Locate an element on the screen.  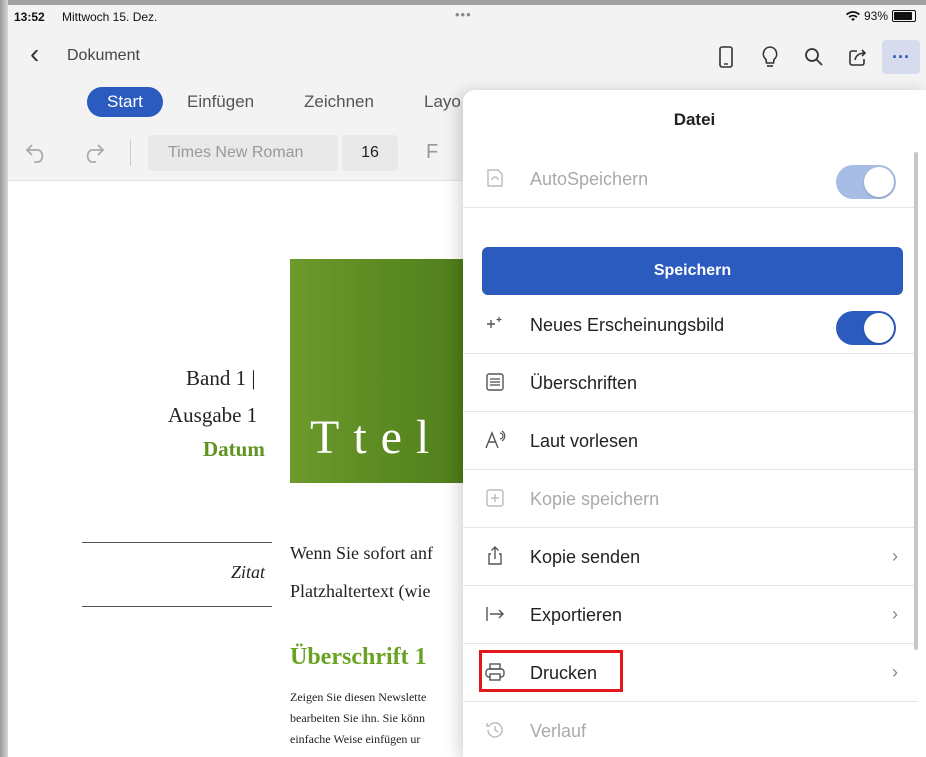
save-copy-label: Kopie speichern is located at coordinates (595, 499).